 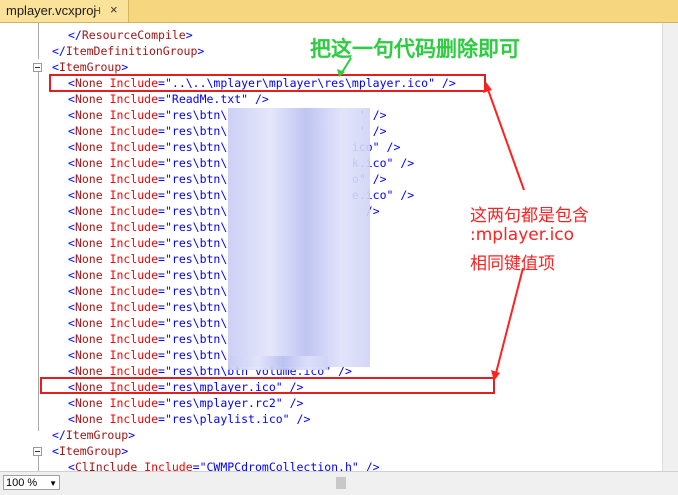 I want to click on vertical-scrollbar, so click(x=670, y=247).